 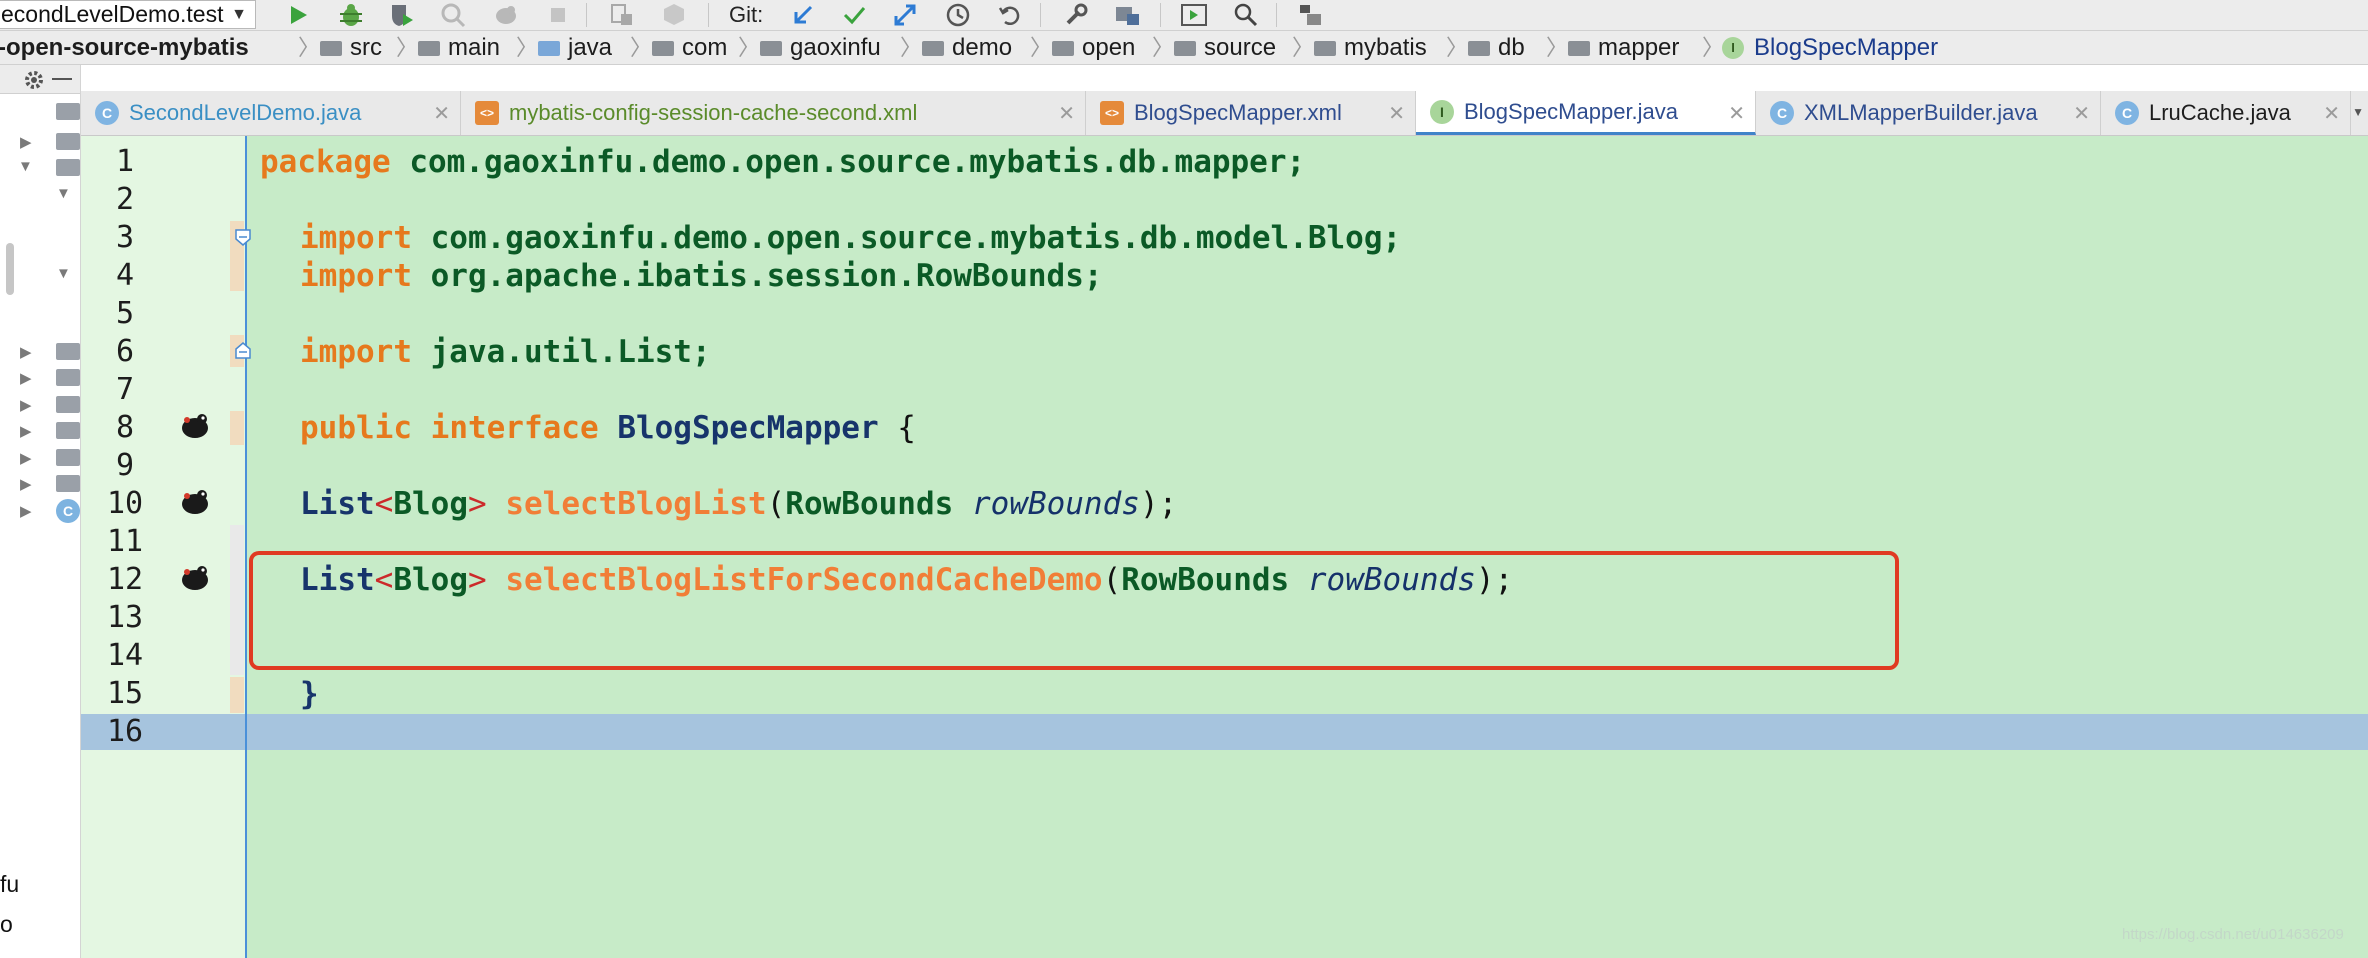 I want to click on breadcrumb-item: gaoxinfu, so click(x=820, y=47).